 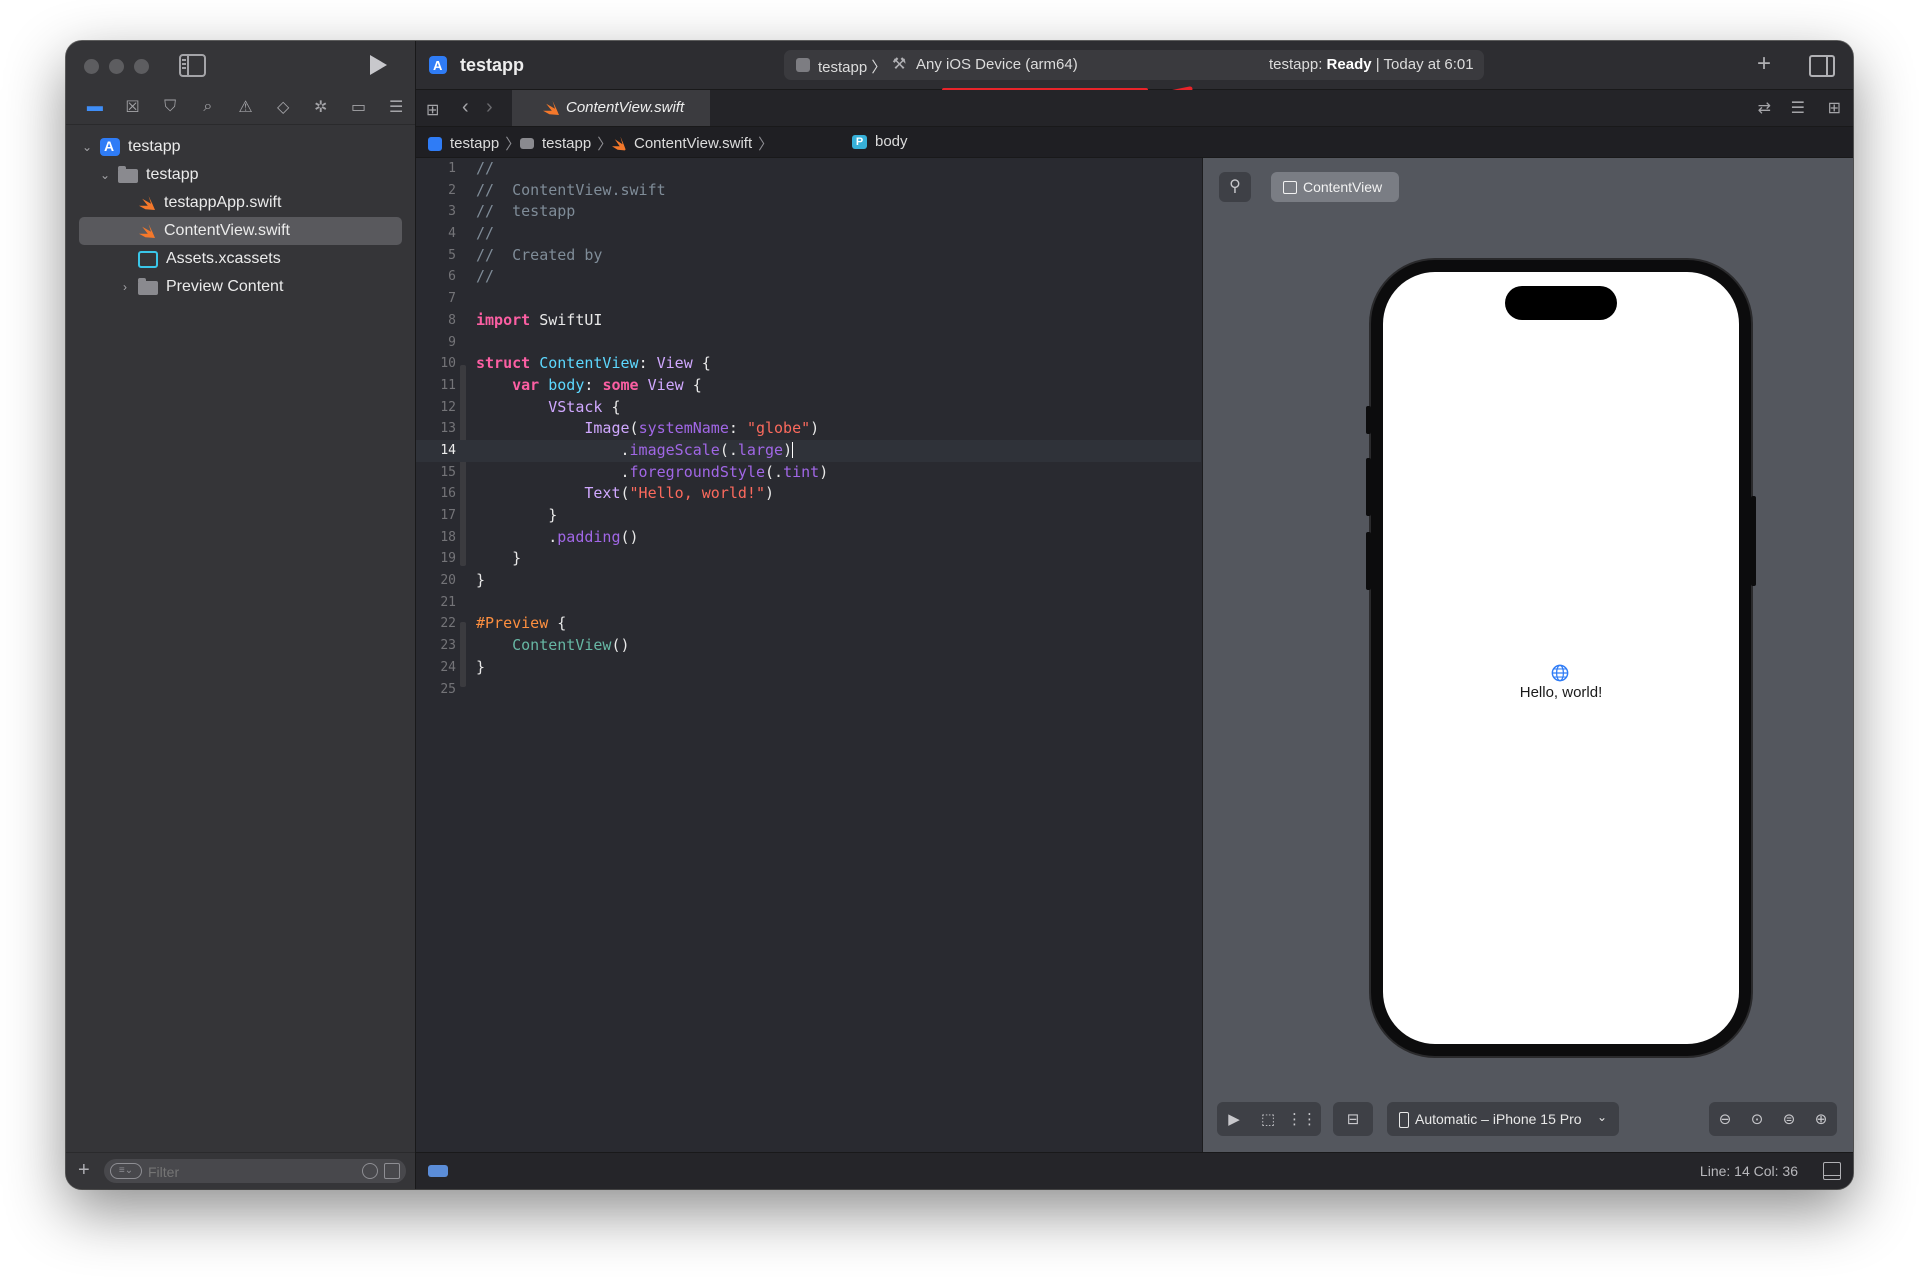 What do you see at coordinates (1268, 1119) in the screenshot?
I see `selectable-mode-icon: ⬚` at bounding box center [1268, 1119].